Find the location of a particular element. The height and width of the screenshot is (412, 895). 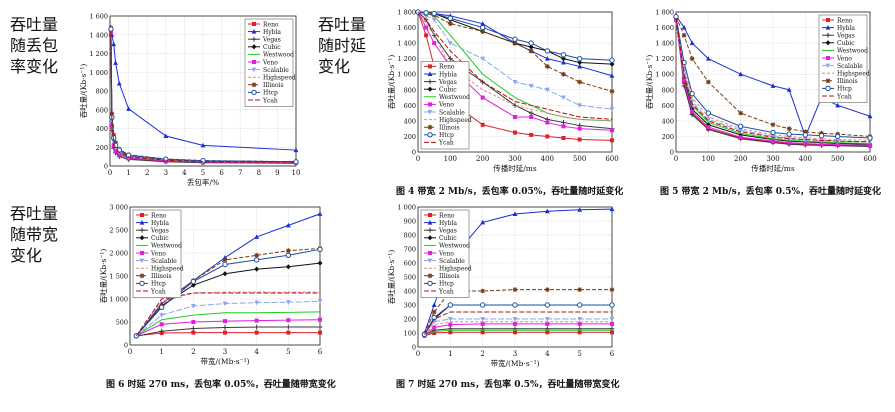

x-tick-label: 6 is located at coordinates (320, 352).